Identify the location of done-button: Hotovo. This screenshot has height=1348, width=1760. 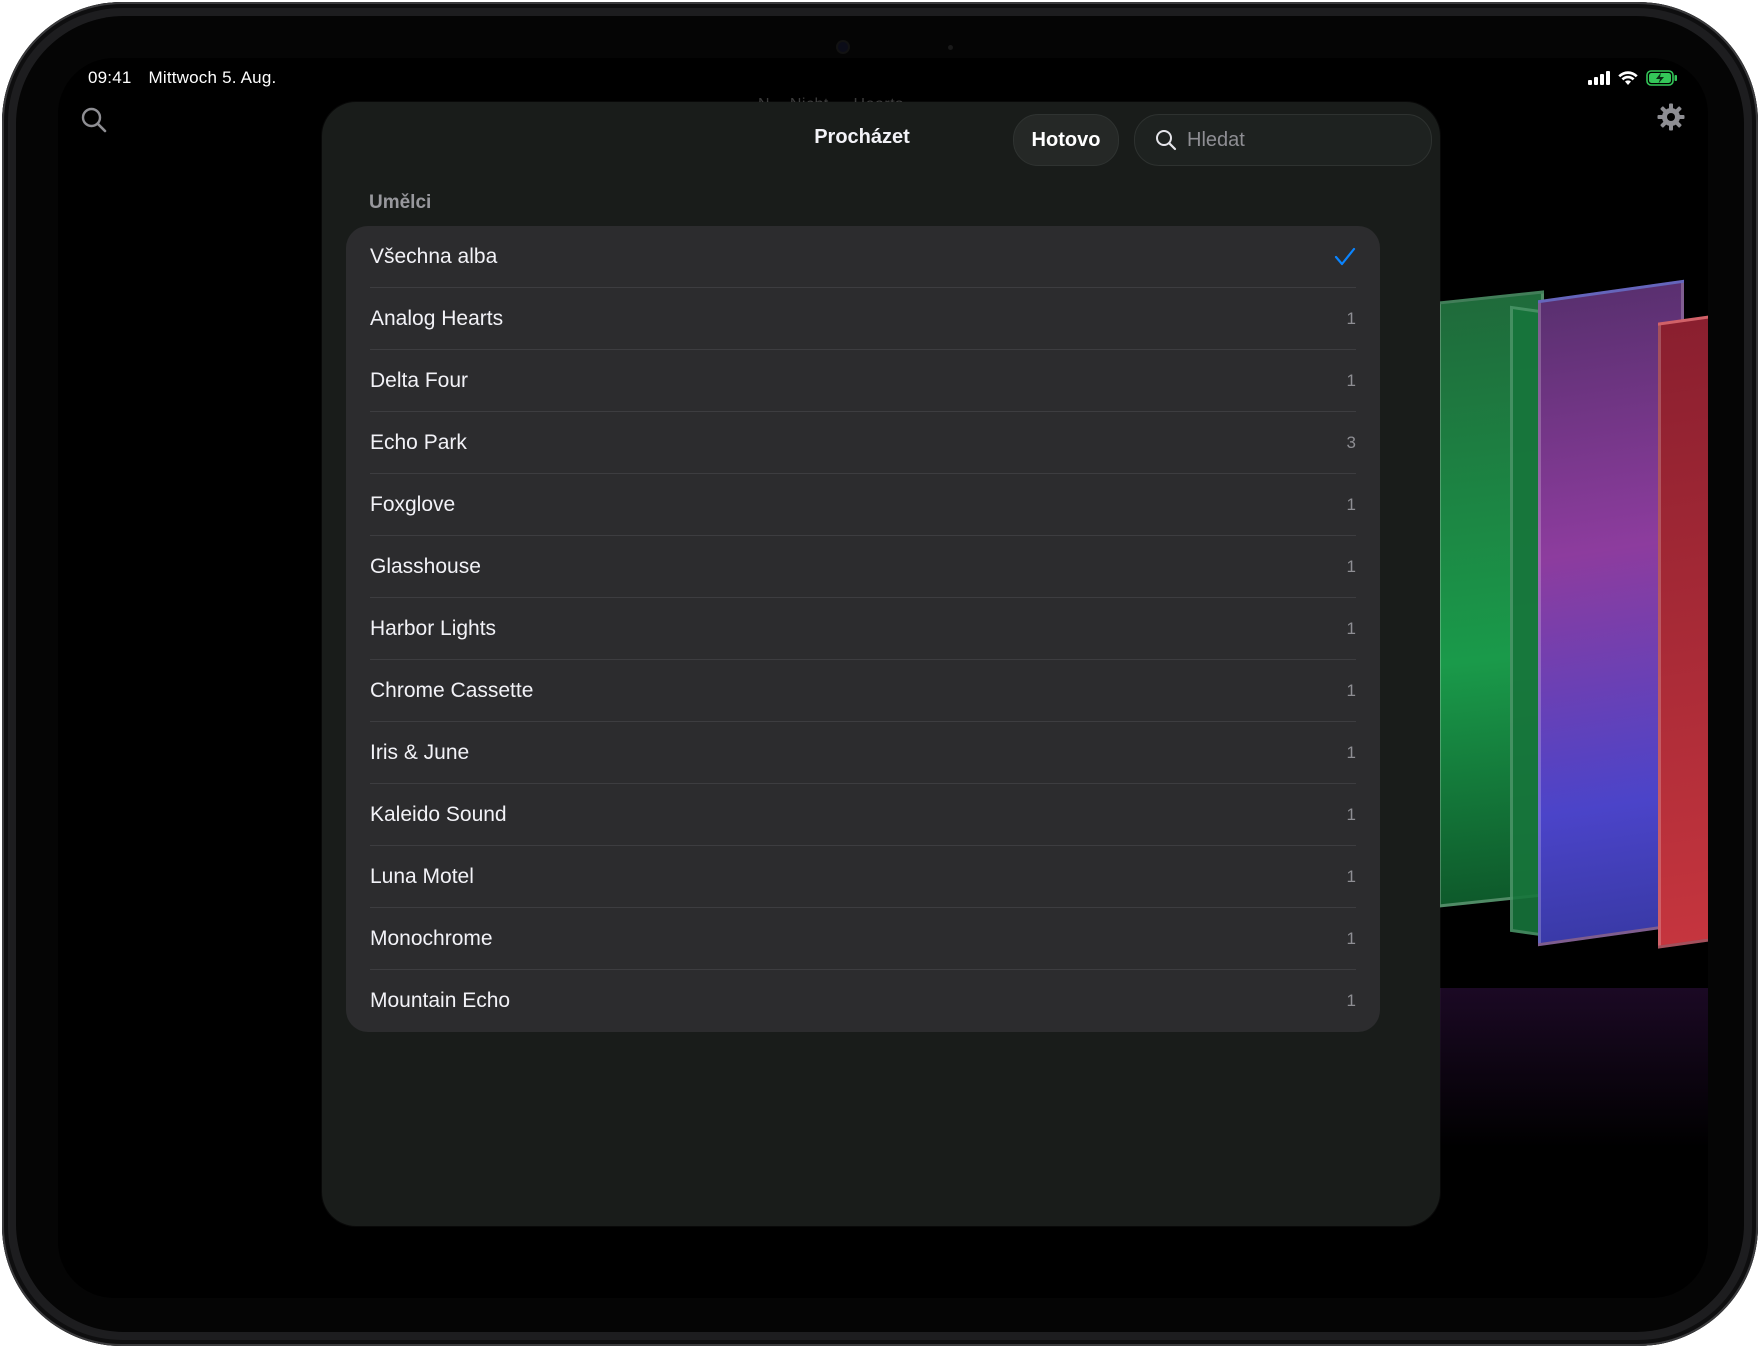
(1066, 140).